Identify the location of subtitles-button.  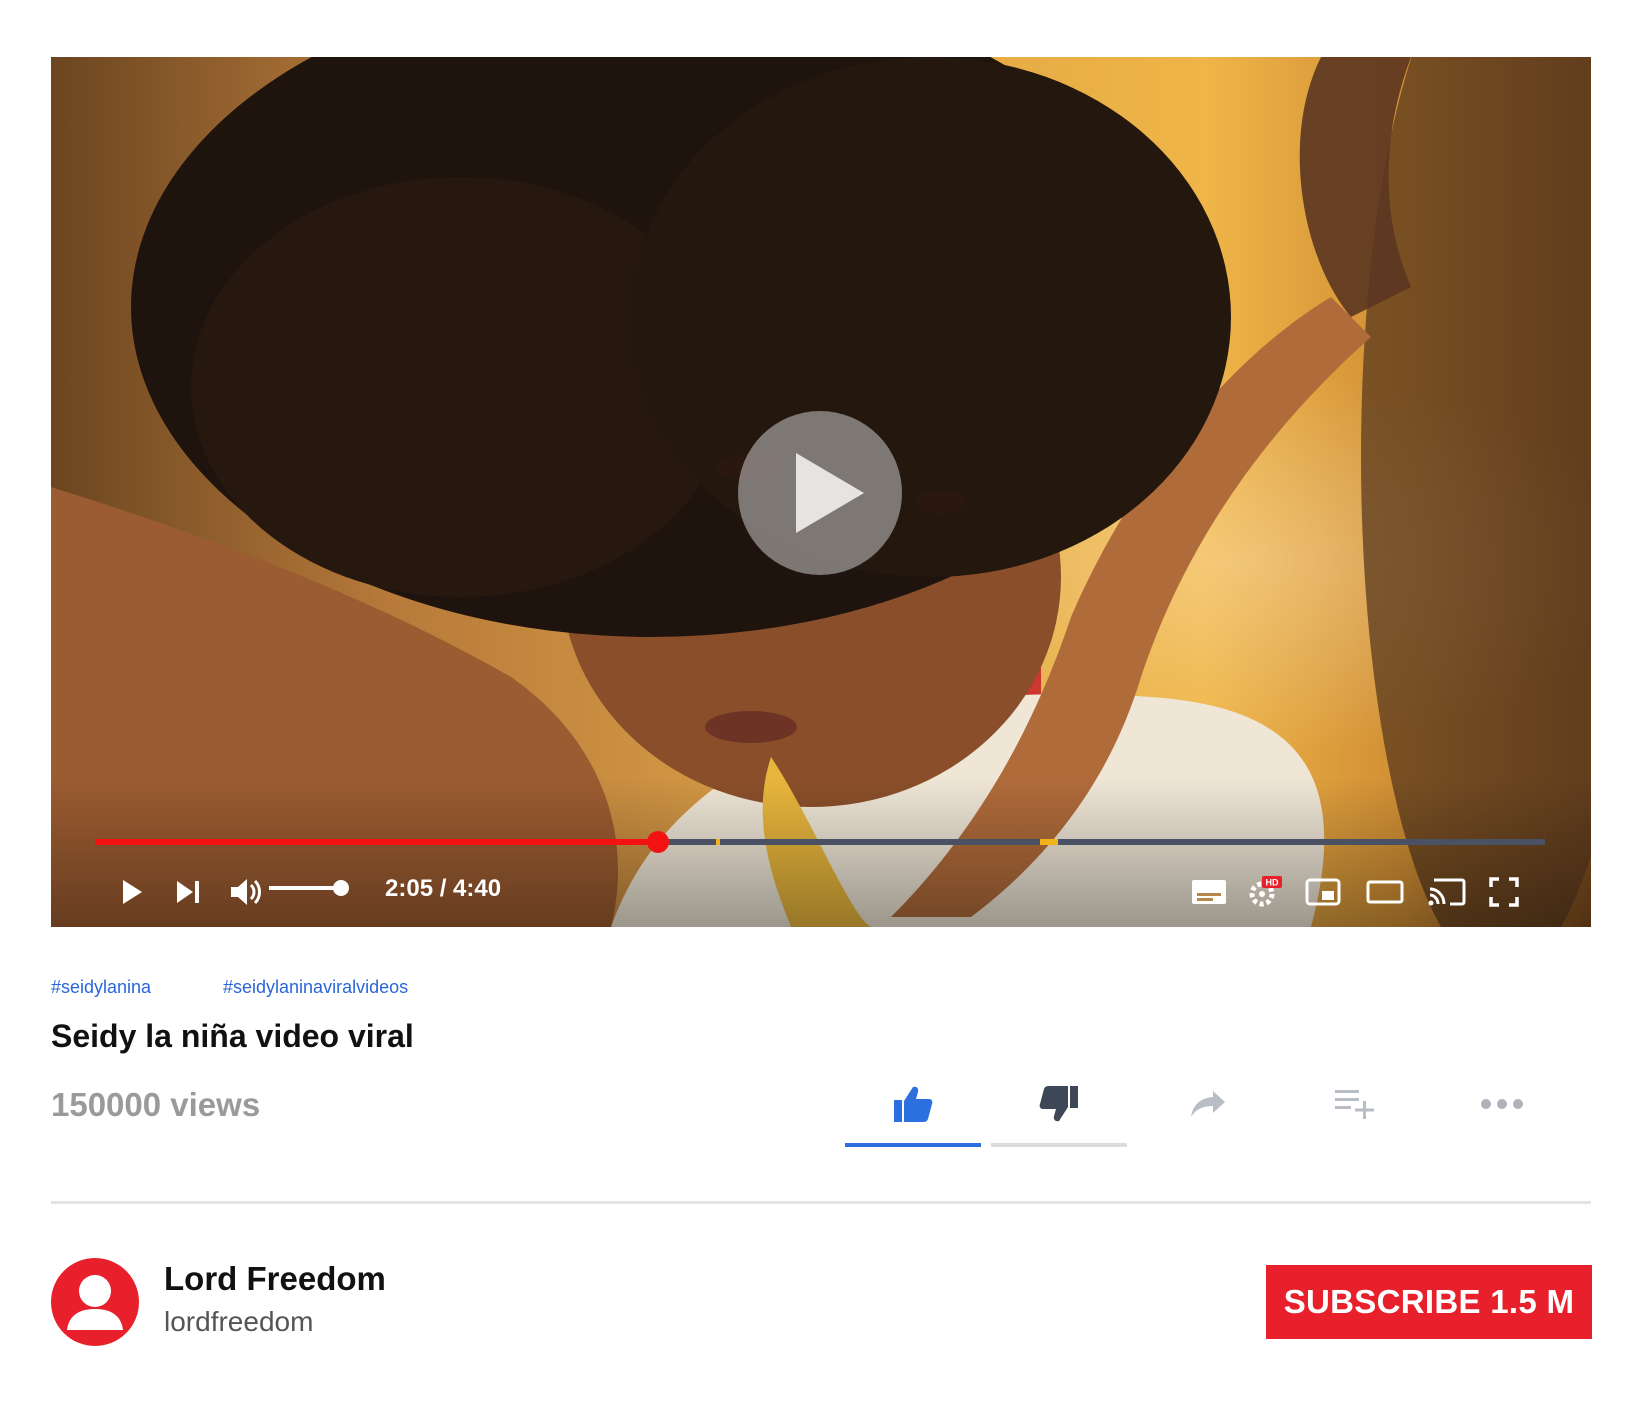
(1209, 892).